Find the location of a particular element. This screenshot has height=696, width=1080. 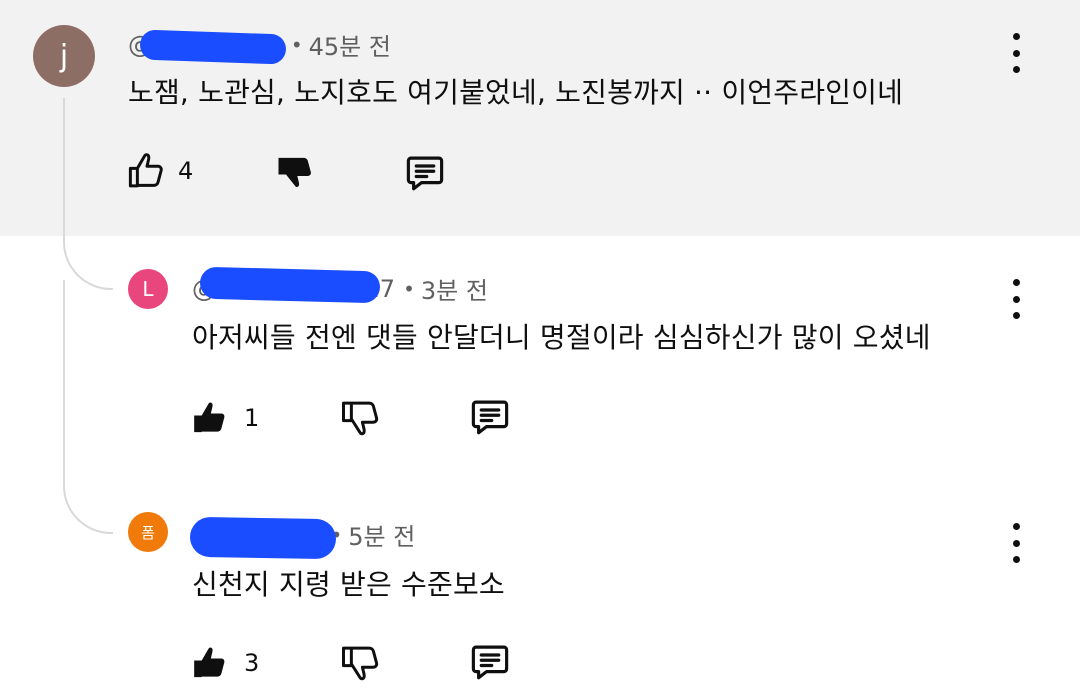

like-count: 3 is located at coordinates (252, 663).